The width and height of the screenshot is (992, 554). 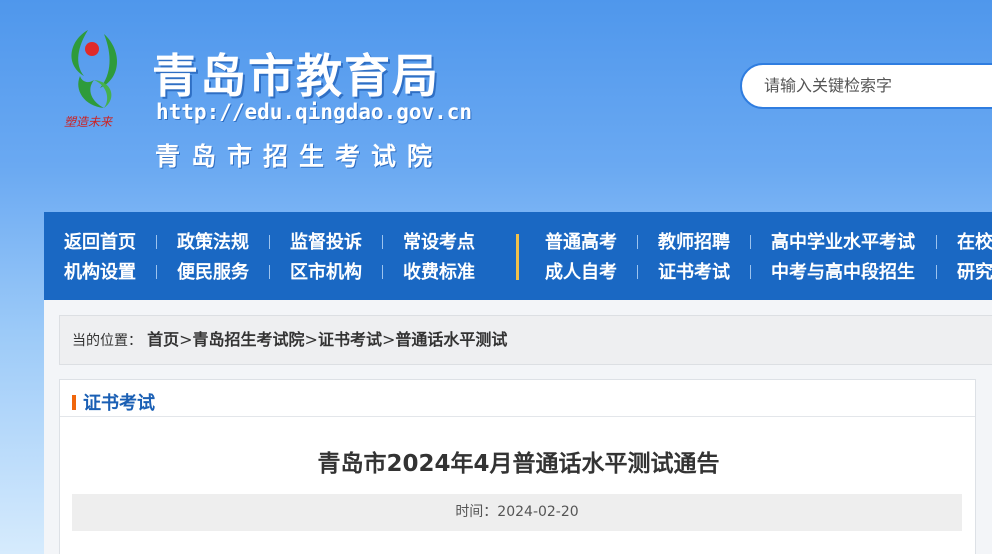 What do you see at coordinates (119, 402) in the screenshot?
I see `panel-title: 证书考试` at bounding box center [119, 402].